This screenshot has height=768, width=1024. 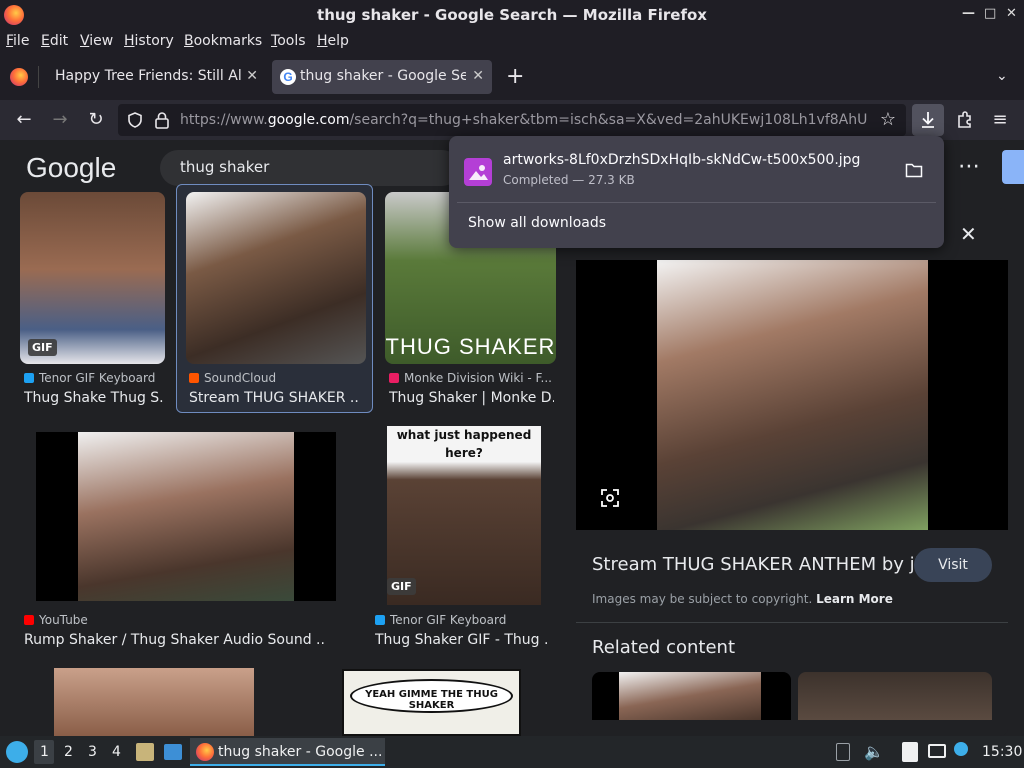 I want to click on tab-label: thug shaker - Google Sea, so click(x=383, y=76).